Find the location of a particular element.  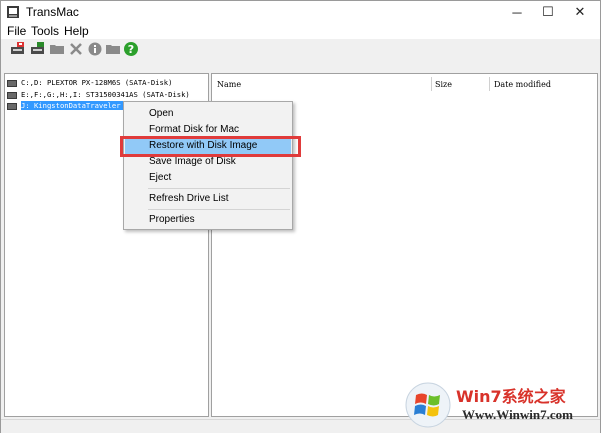

watermark: Win7系统之家 Www.Winwin7.com is located at coordinates (501, 406).